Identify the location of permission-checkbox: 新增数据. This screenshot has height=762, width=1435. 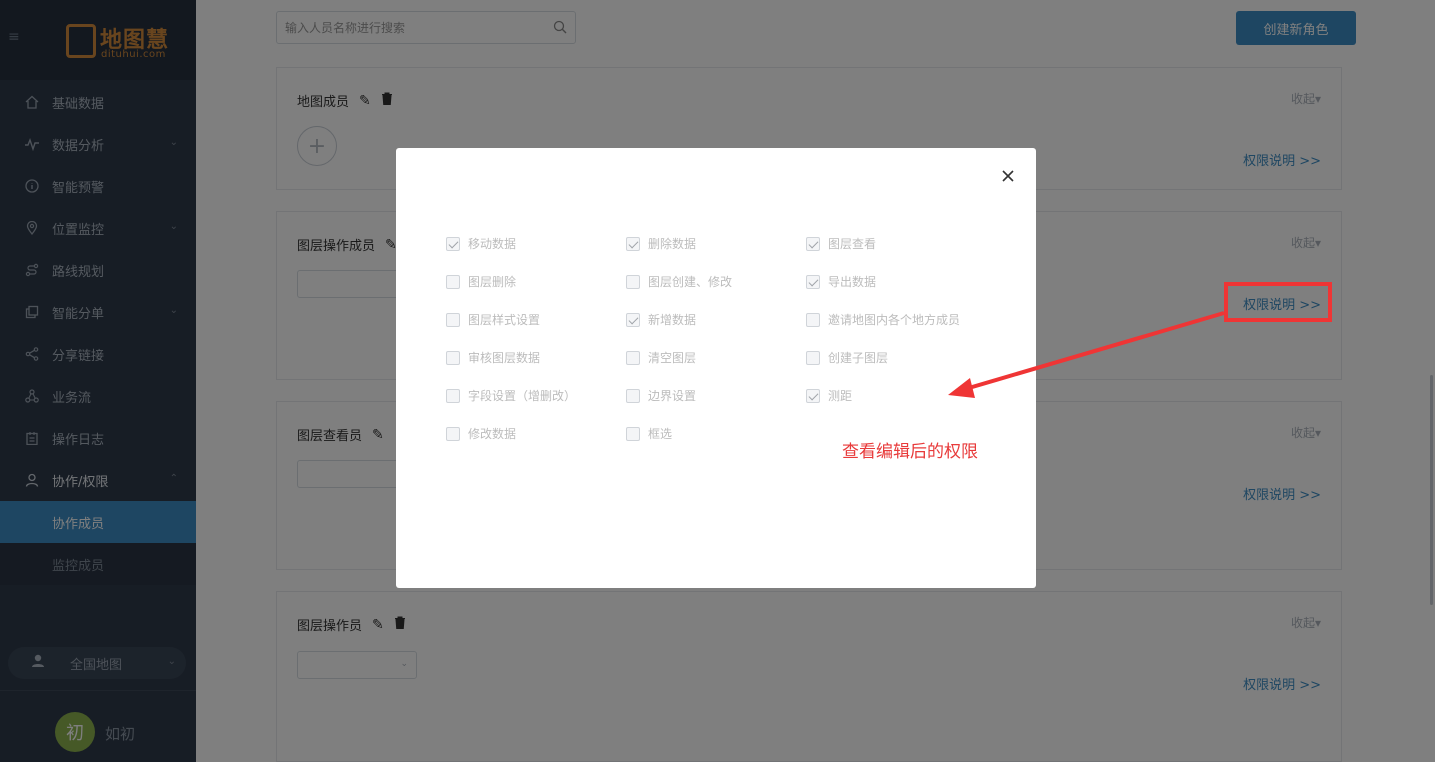
(661, 319).